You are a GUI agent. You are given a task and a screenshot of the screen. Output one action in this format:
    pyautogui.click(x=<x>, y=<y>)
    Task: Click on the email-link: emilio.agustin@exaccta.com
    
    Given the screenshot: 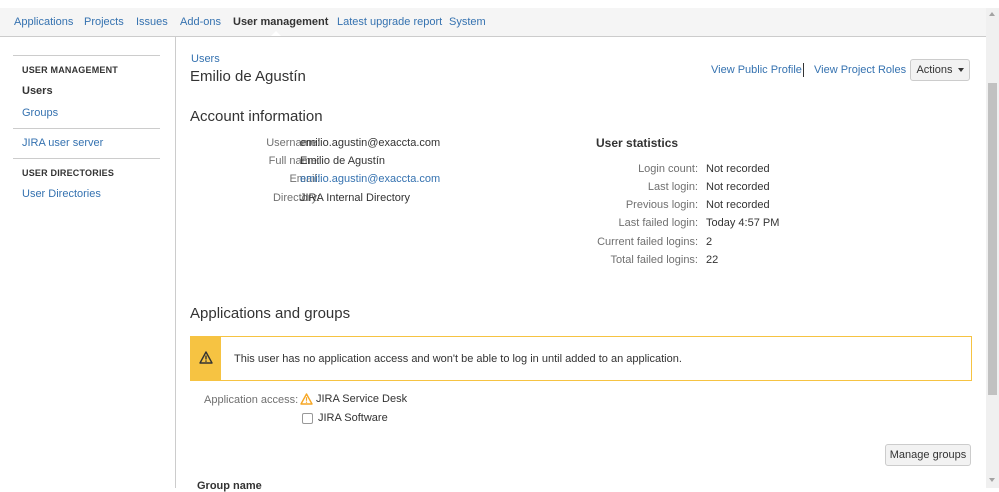 What is the action you would take?
    pyautogui.click(x=370, y=179)
    